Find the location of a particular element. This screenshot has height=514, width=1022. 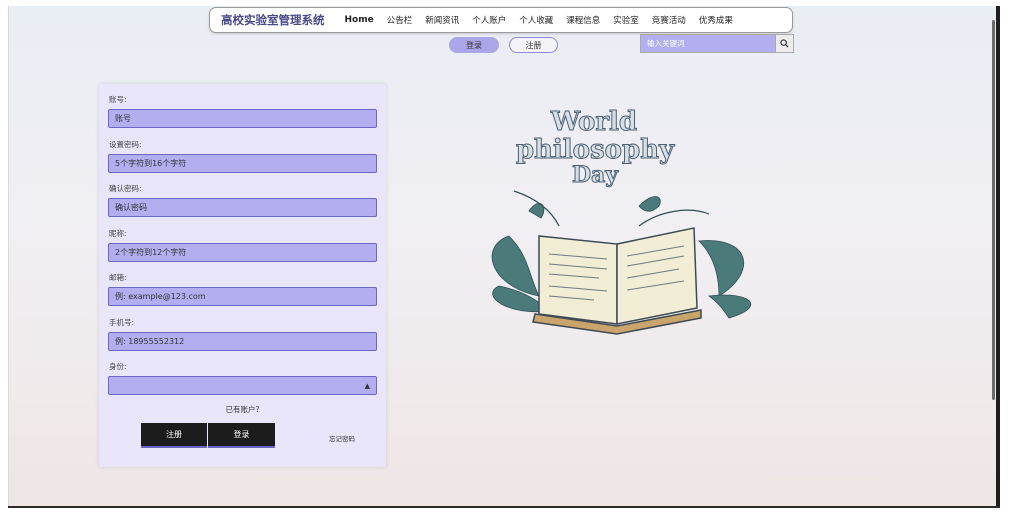

email-label: 邮箱: is located at coordinates (118, 277).